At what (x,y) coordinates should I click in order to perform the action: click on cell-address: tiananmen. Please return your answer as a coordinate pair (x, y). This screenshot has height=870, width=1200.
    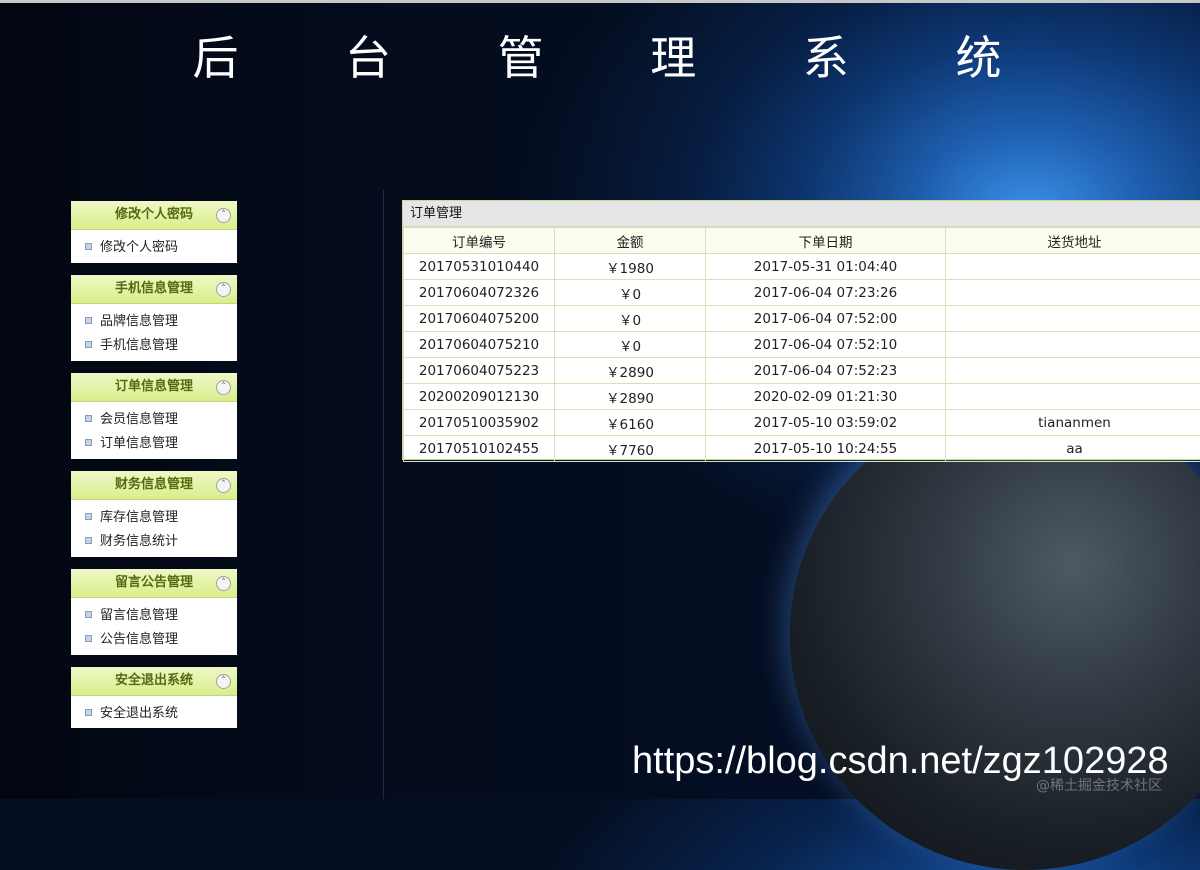
    Looking at the image, I should click on (1073, 423).